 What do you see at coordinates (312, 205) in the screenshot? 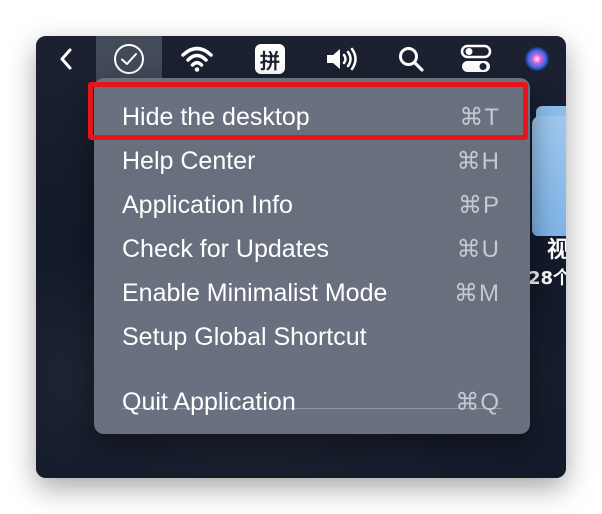
I see `menu-item-application-info: Application Info ⌘P` at bounding box center [312, 205].